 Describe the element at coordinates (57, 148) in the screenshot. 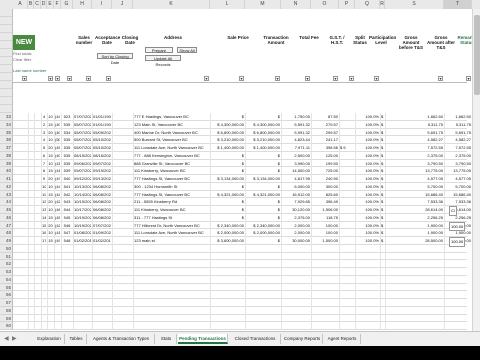

I see `cell-f: (45)` at that location.